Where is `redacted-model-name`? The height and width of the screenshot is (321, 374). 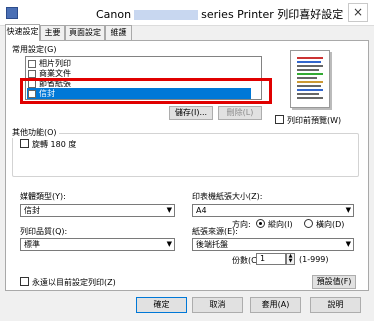
redacted-model-name is located at coordinates (166, 15).